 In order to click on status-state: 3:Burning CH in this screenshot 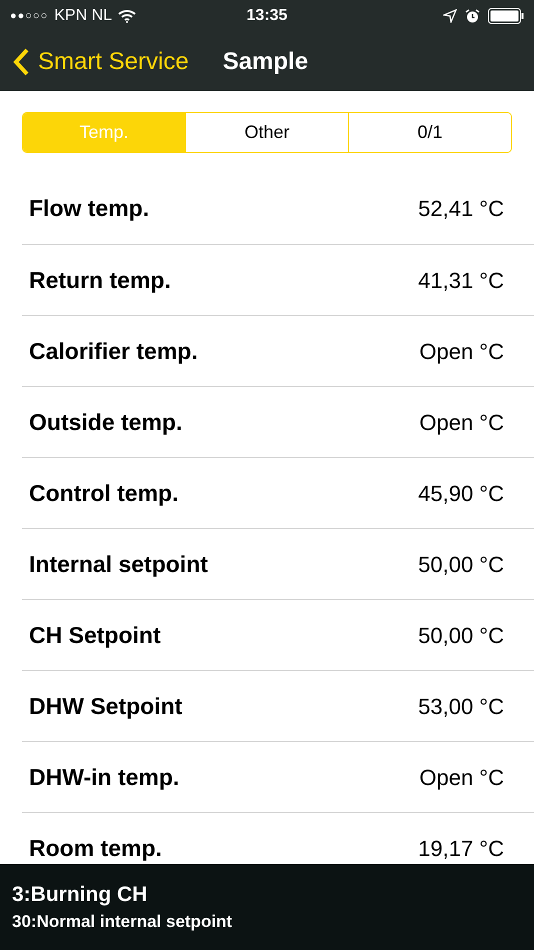, I will do `click(80, 894)`.